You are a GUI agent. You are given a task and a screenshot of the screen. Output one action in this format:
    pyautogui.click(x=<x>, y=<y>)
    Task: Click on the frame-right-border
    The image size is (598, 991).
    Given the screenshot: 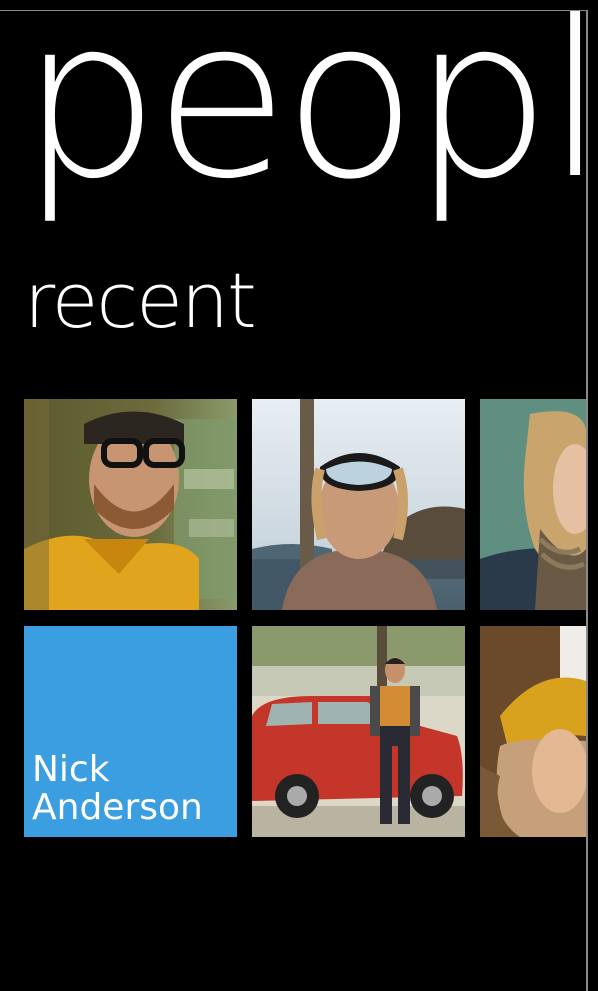 What is the action you would take?
    pyautogui.click(x=587, y=500)
    